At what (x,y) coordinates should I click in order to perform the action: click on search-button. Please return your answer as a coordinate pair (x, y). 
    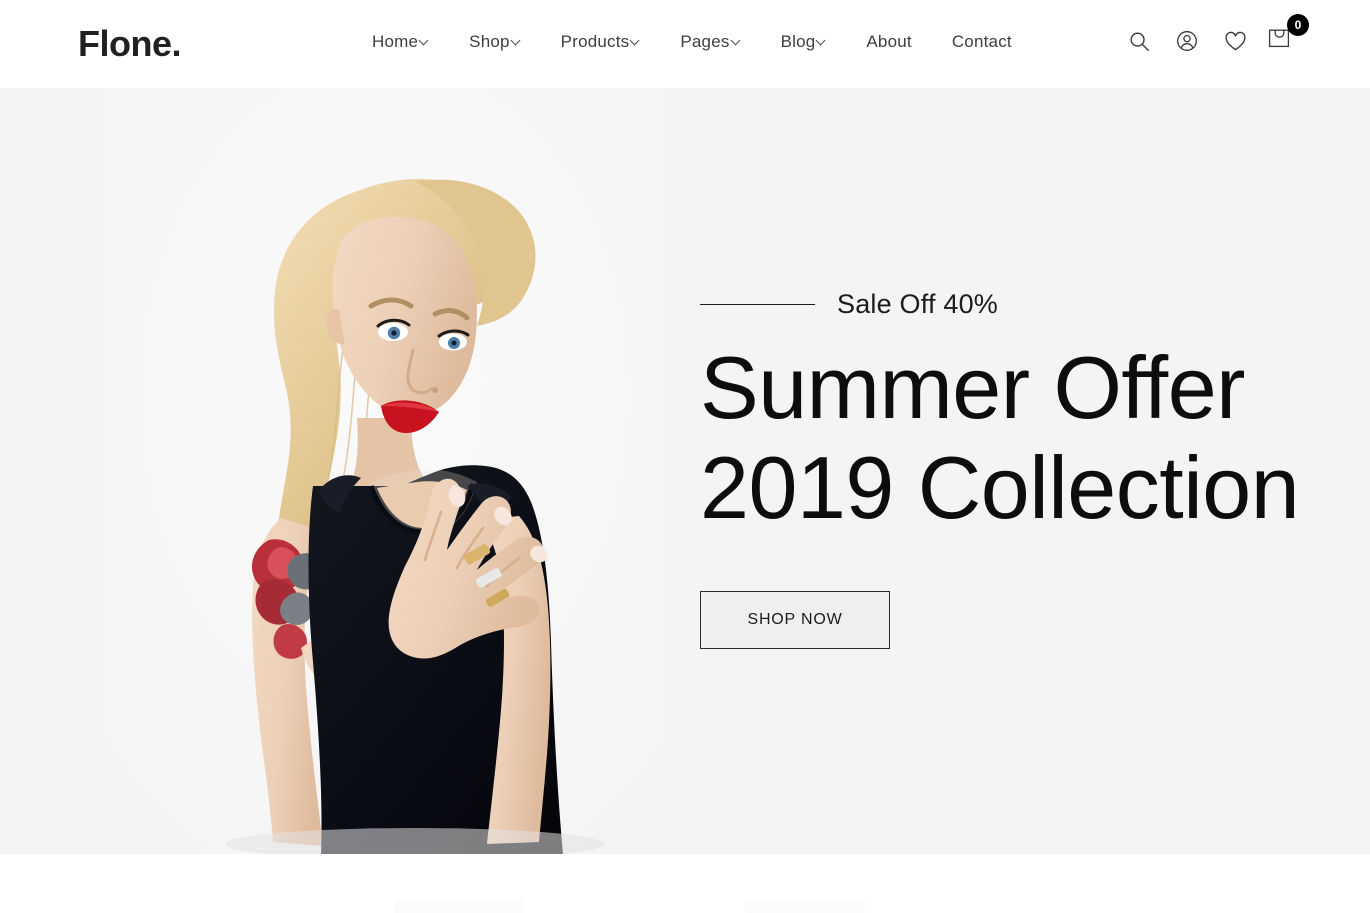
    Looking at the image, I should click on (1139, 41).